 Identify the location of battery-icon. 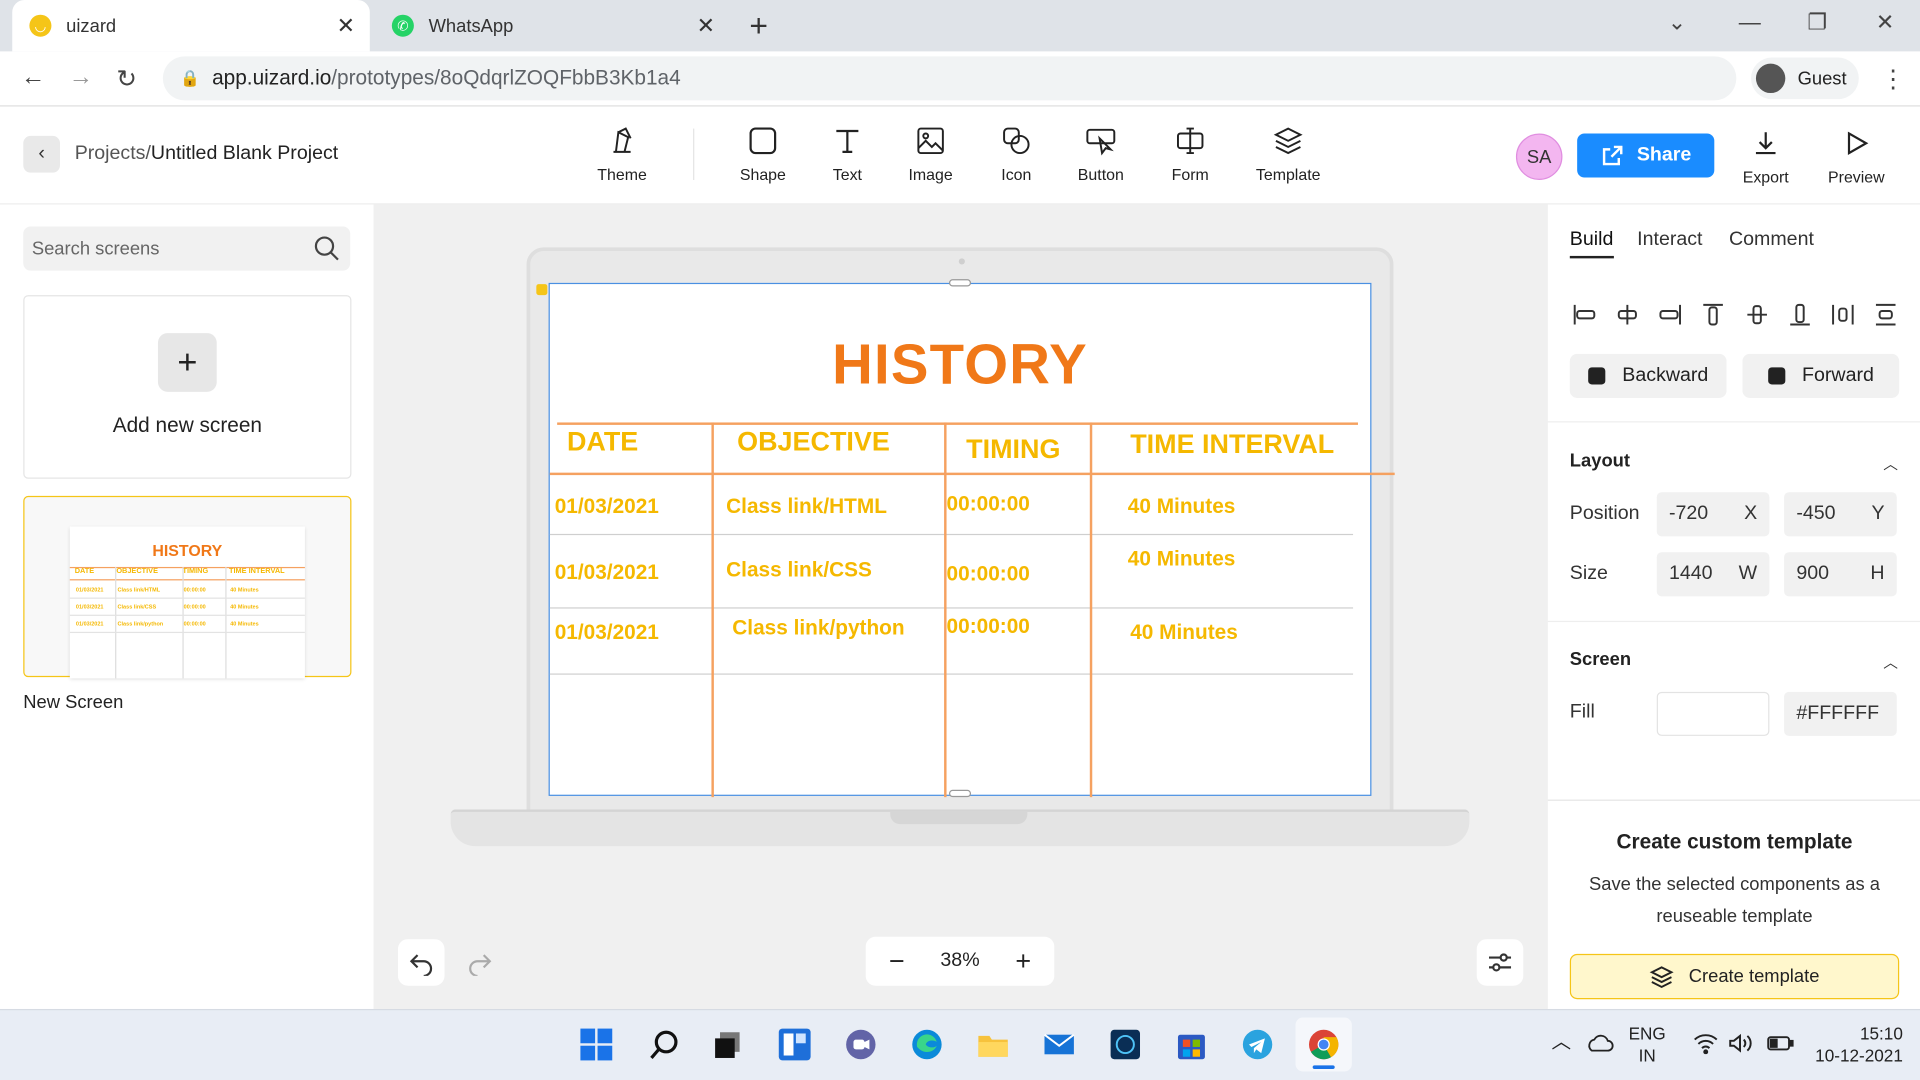
(1780, 1045).